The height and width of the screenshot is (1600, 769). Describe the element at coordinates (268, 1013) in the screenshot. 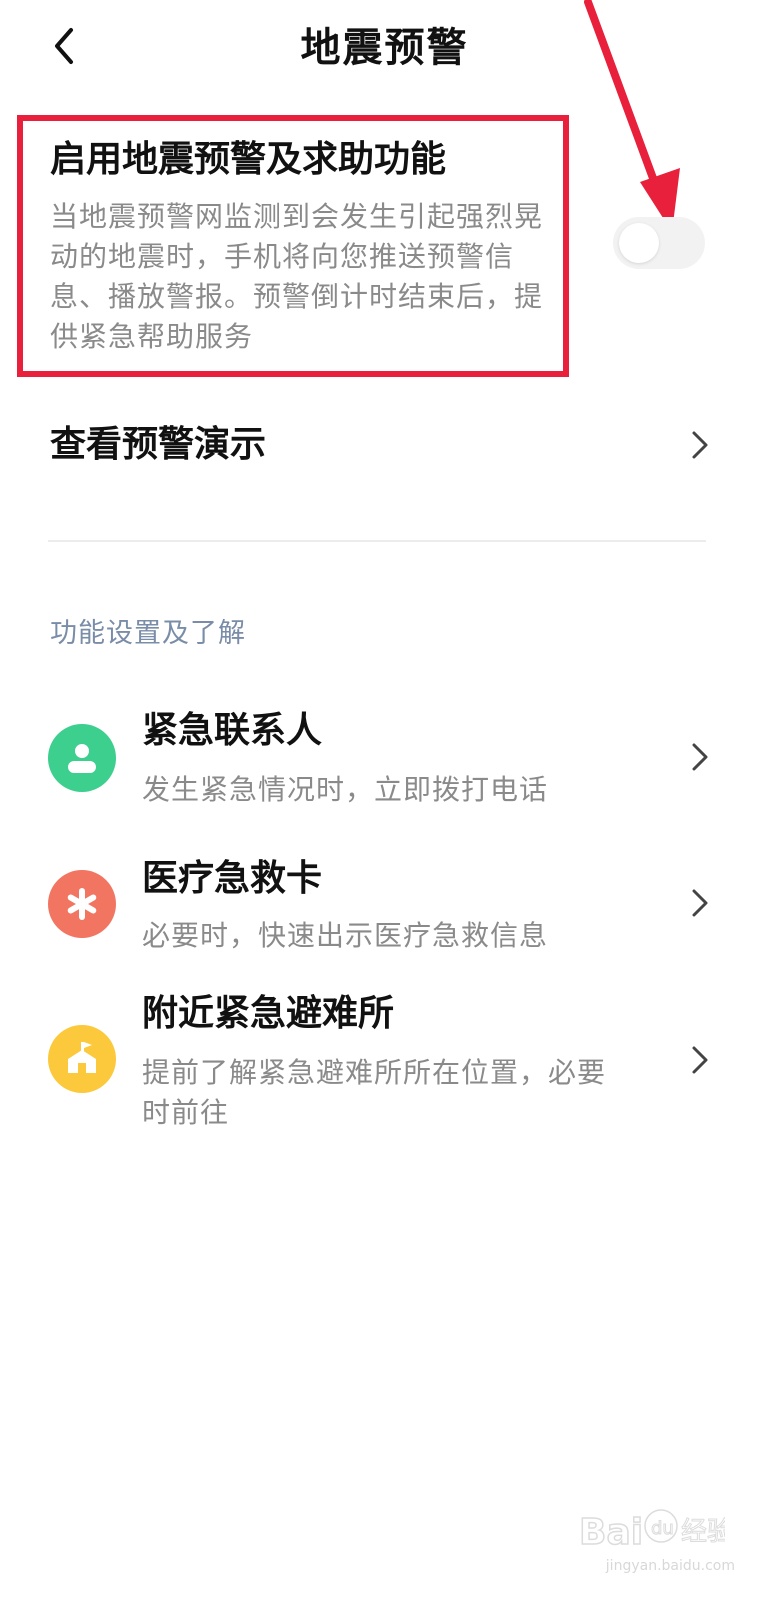

I see `item-title: 附近紧急避难所` at that location.